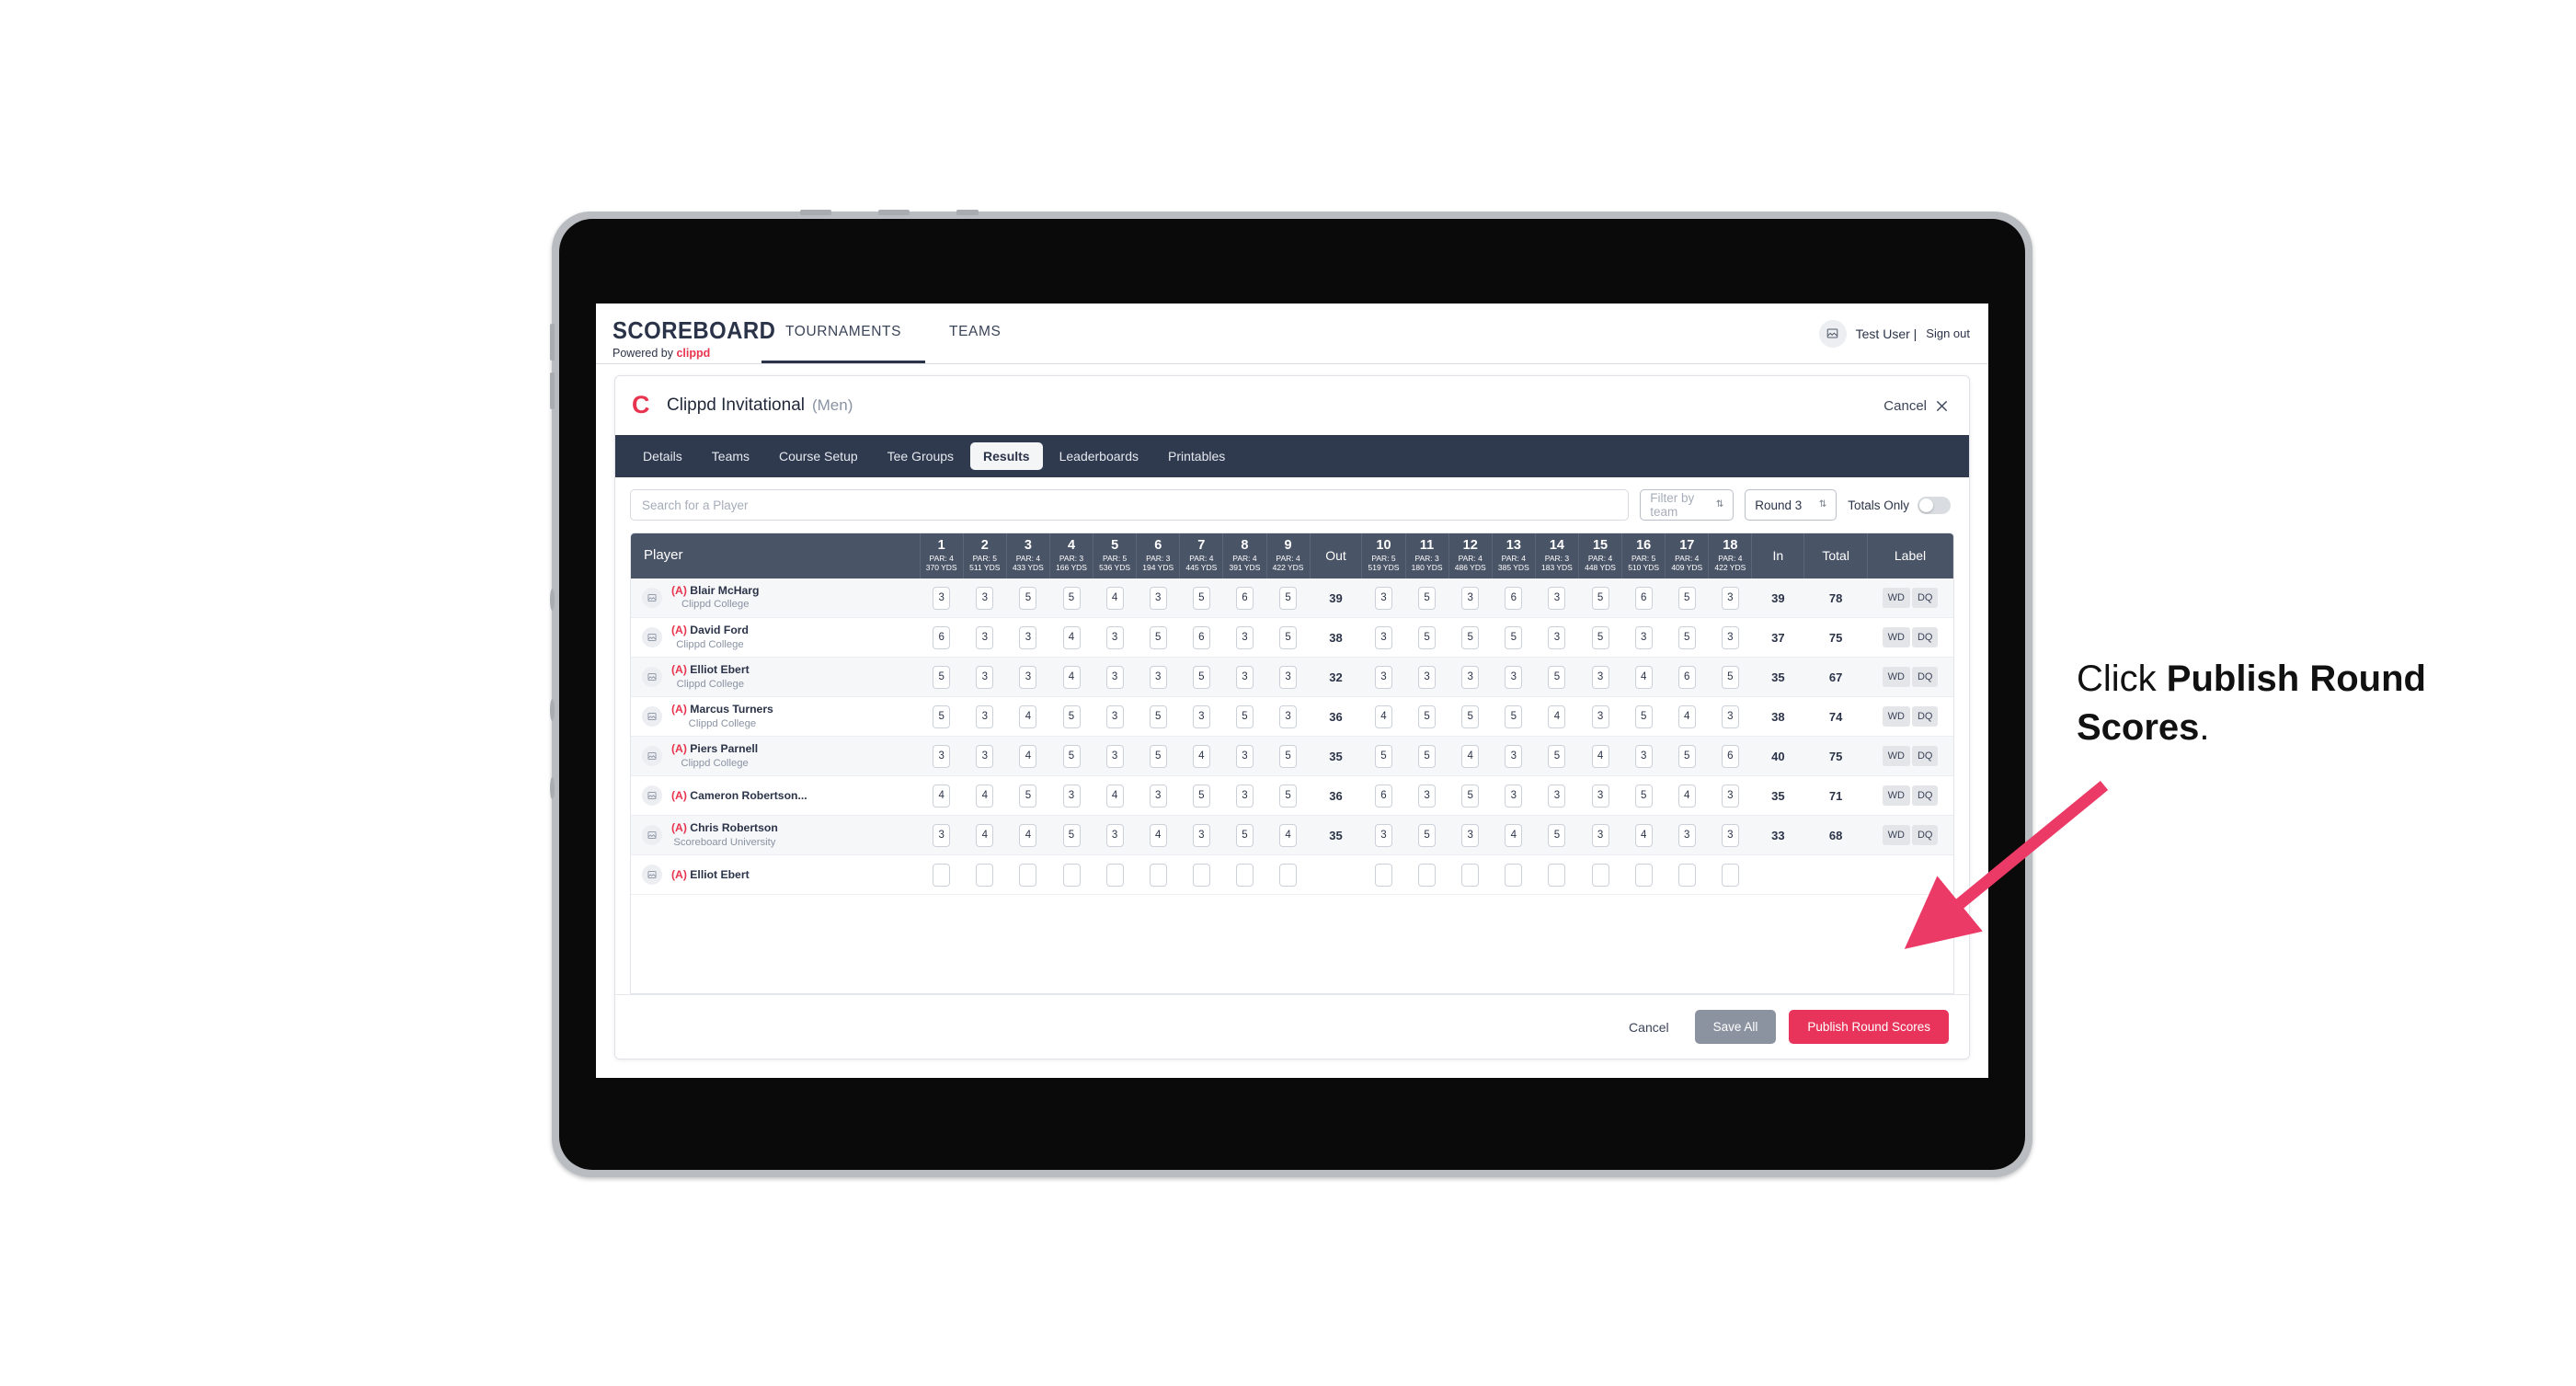 This screenshot has height=1386, width=2576. Describe the element at coordinates (1028, 756) in the screenshot. I see `score-cell-front-3: 4` at that location.